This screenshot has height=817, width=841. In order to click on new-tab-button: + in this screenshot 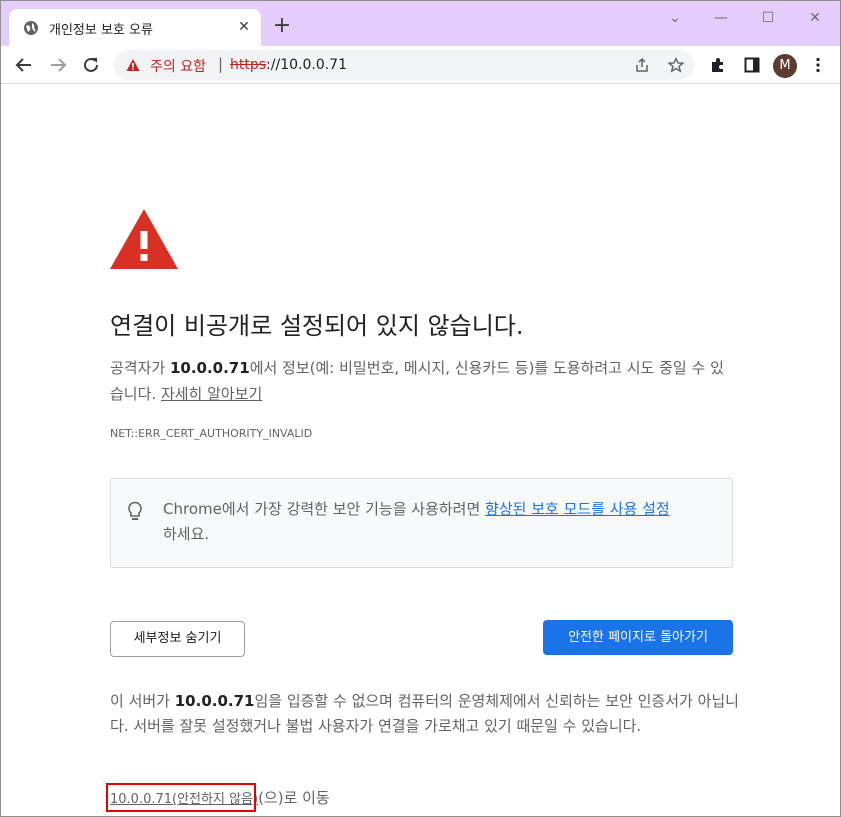, I will do `click(282, 26)`.